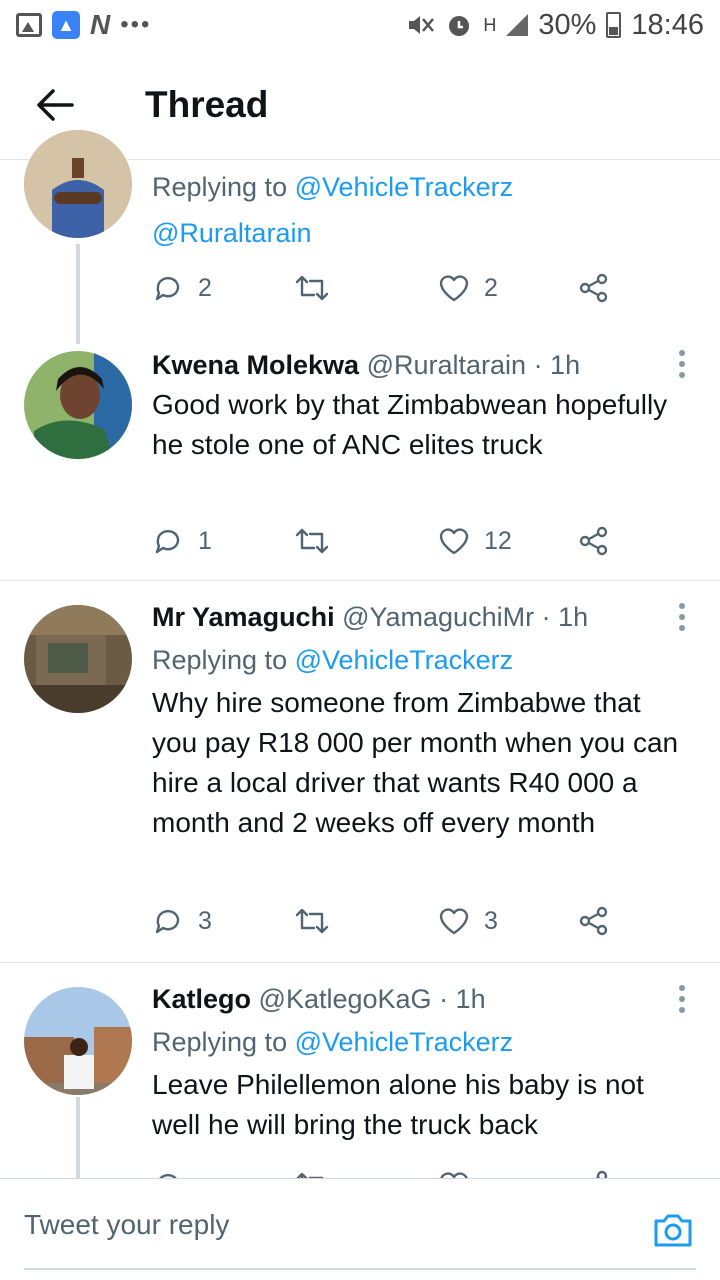 Image resolution: width=720 pixels, height=1280 pixels. I want to click on like-count: 3, so click(491, 920).